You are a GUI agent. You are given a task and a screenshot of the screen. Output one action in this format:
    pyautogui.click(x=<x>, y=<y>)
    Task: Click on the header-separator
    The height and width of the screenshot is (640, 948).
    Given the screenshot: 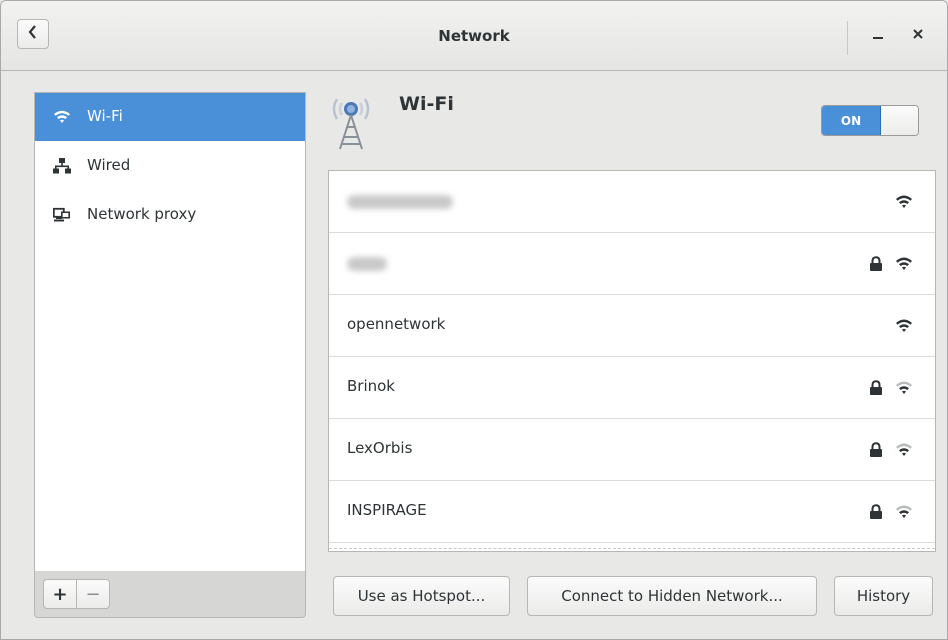 What is the action you would take?
    pyautogui.click(x=847, y=38)
    